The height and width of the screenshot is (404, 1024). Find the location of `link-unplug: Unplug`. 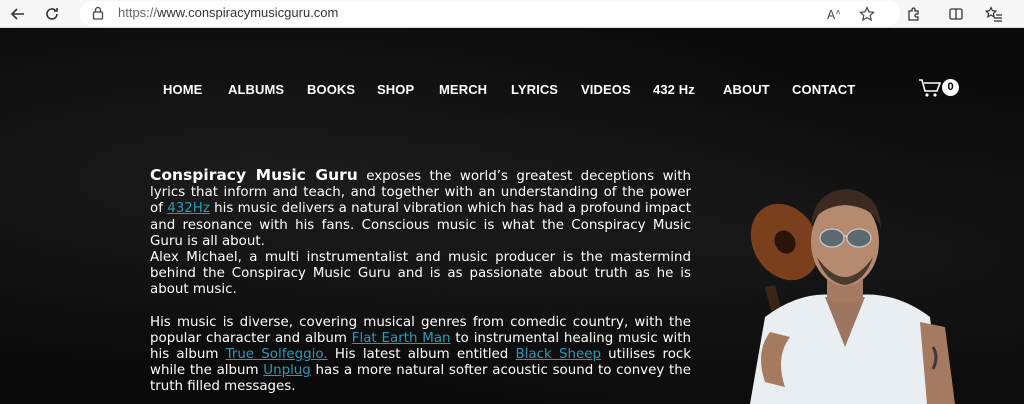

link-unplug: Unplug is located at coordinates (287, 370).